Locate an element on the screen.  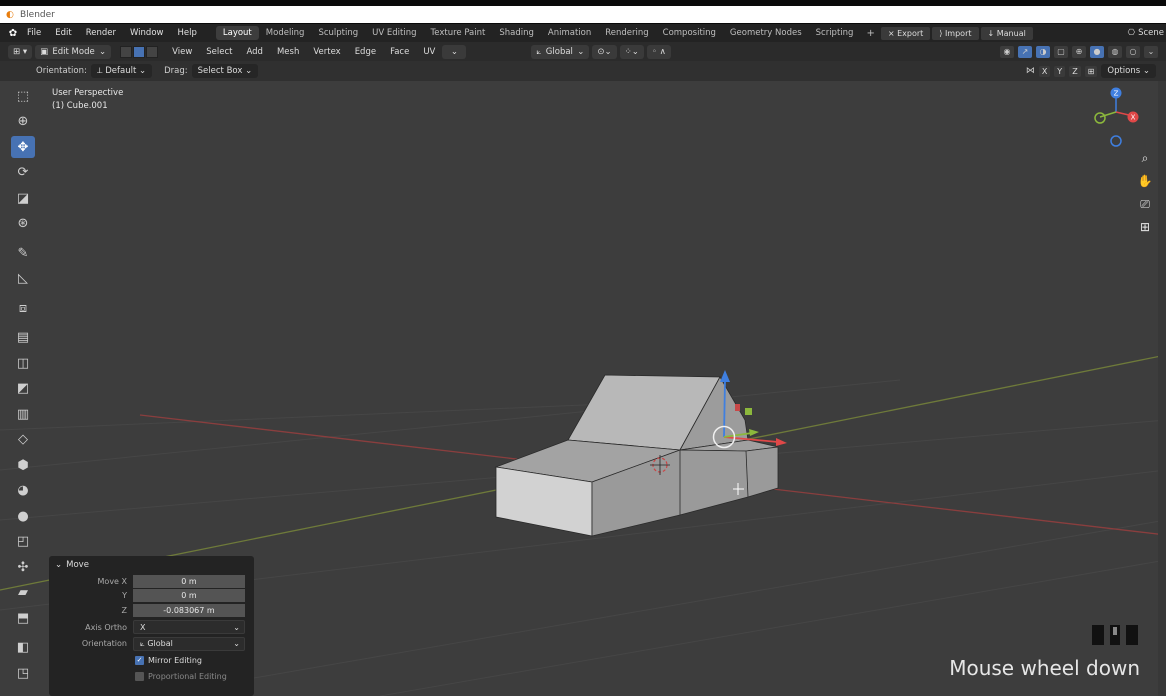
menu-mesh: Mesh is located at coordinates (288, 52).